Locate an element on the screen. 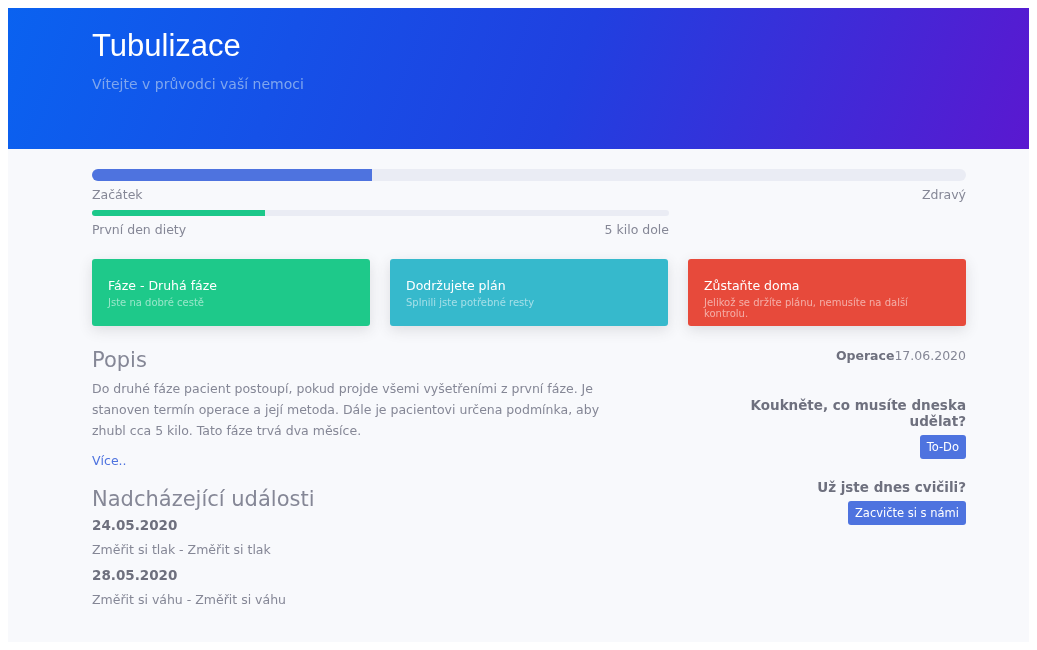  action-button: Zacvičte si s námi is located at coordinates (906, 513).